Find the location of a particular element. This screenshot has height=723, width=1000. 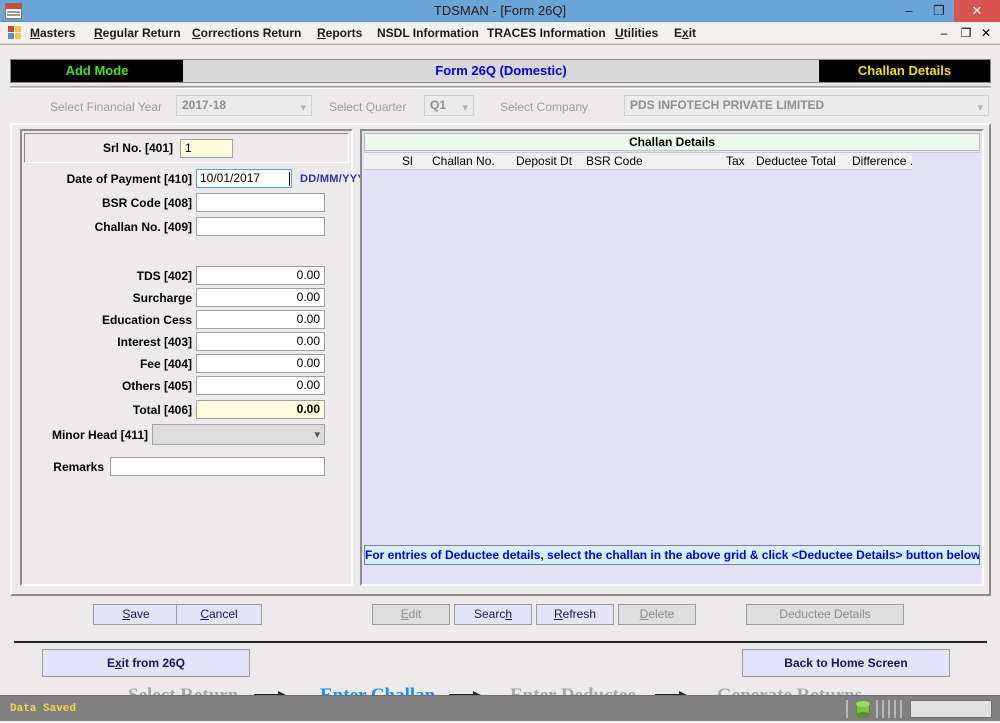

refresh-button: Refresh is located at coordinates (575, 614).